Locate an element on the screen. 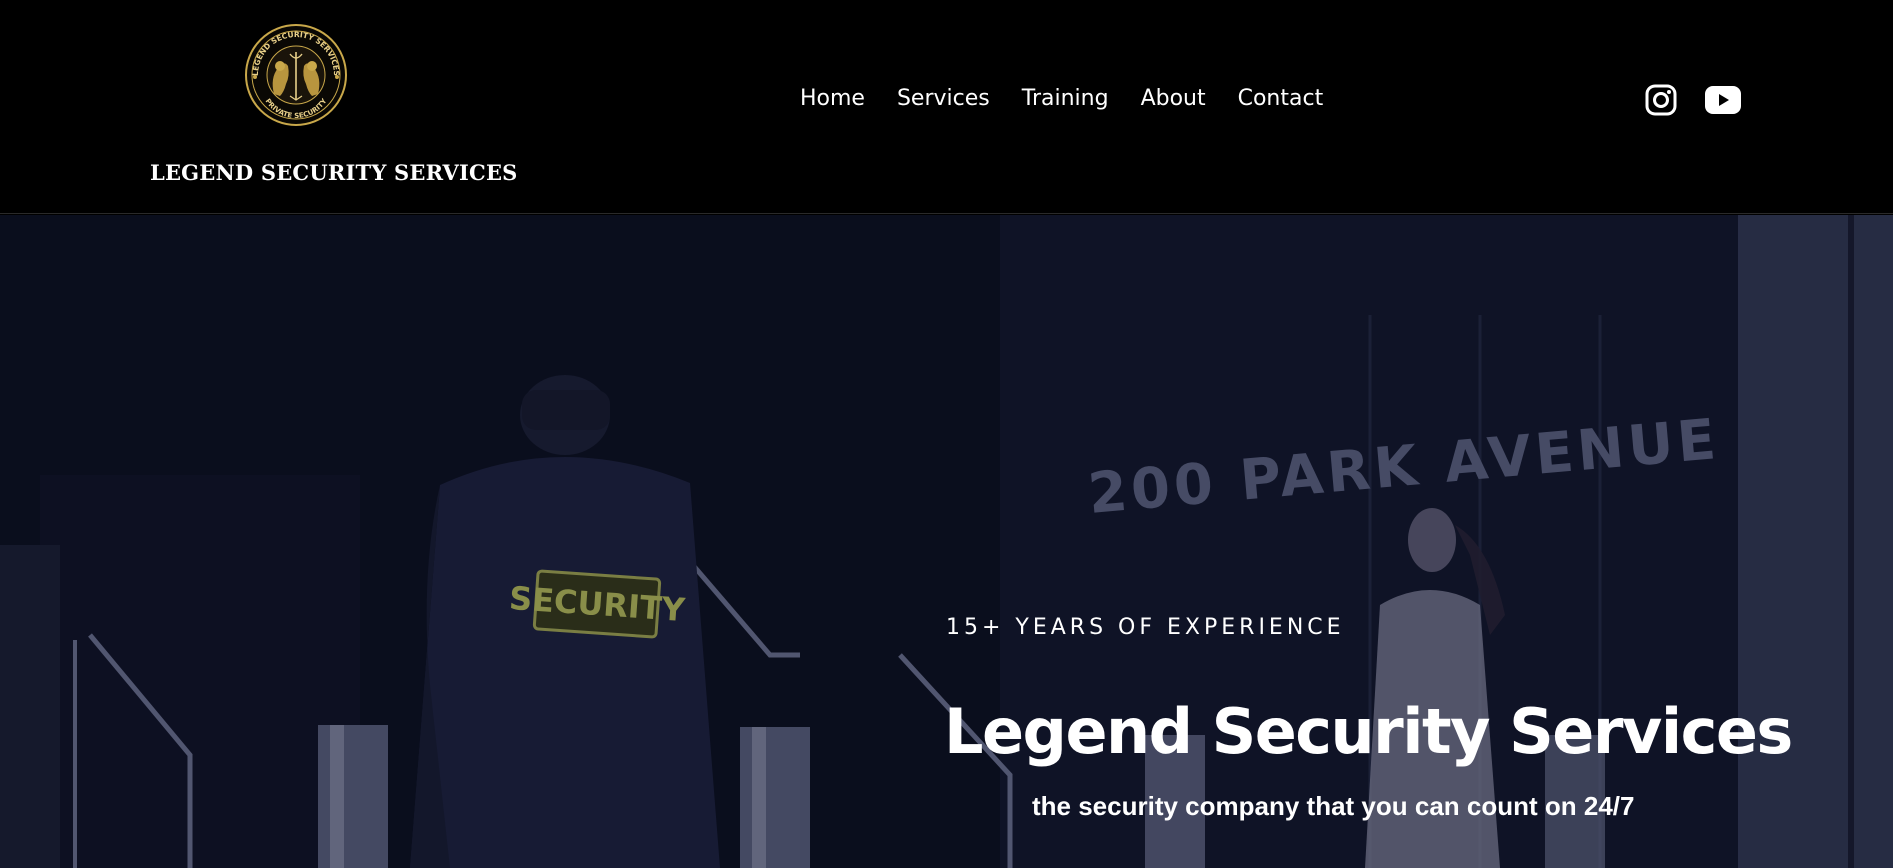 The width and height of the screenshot is (1893, 868). youtube-icon is located at coordinates (1723, 100).